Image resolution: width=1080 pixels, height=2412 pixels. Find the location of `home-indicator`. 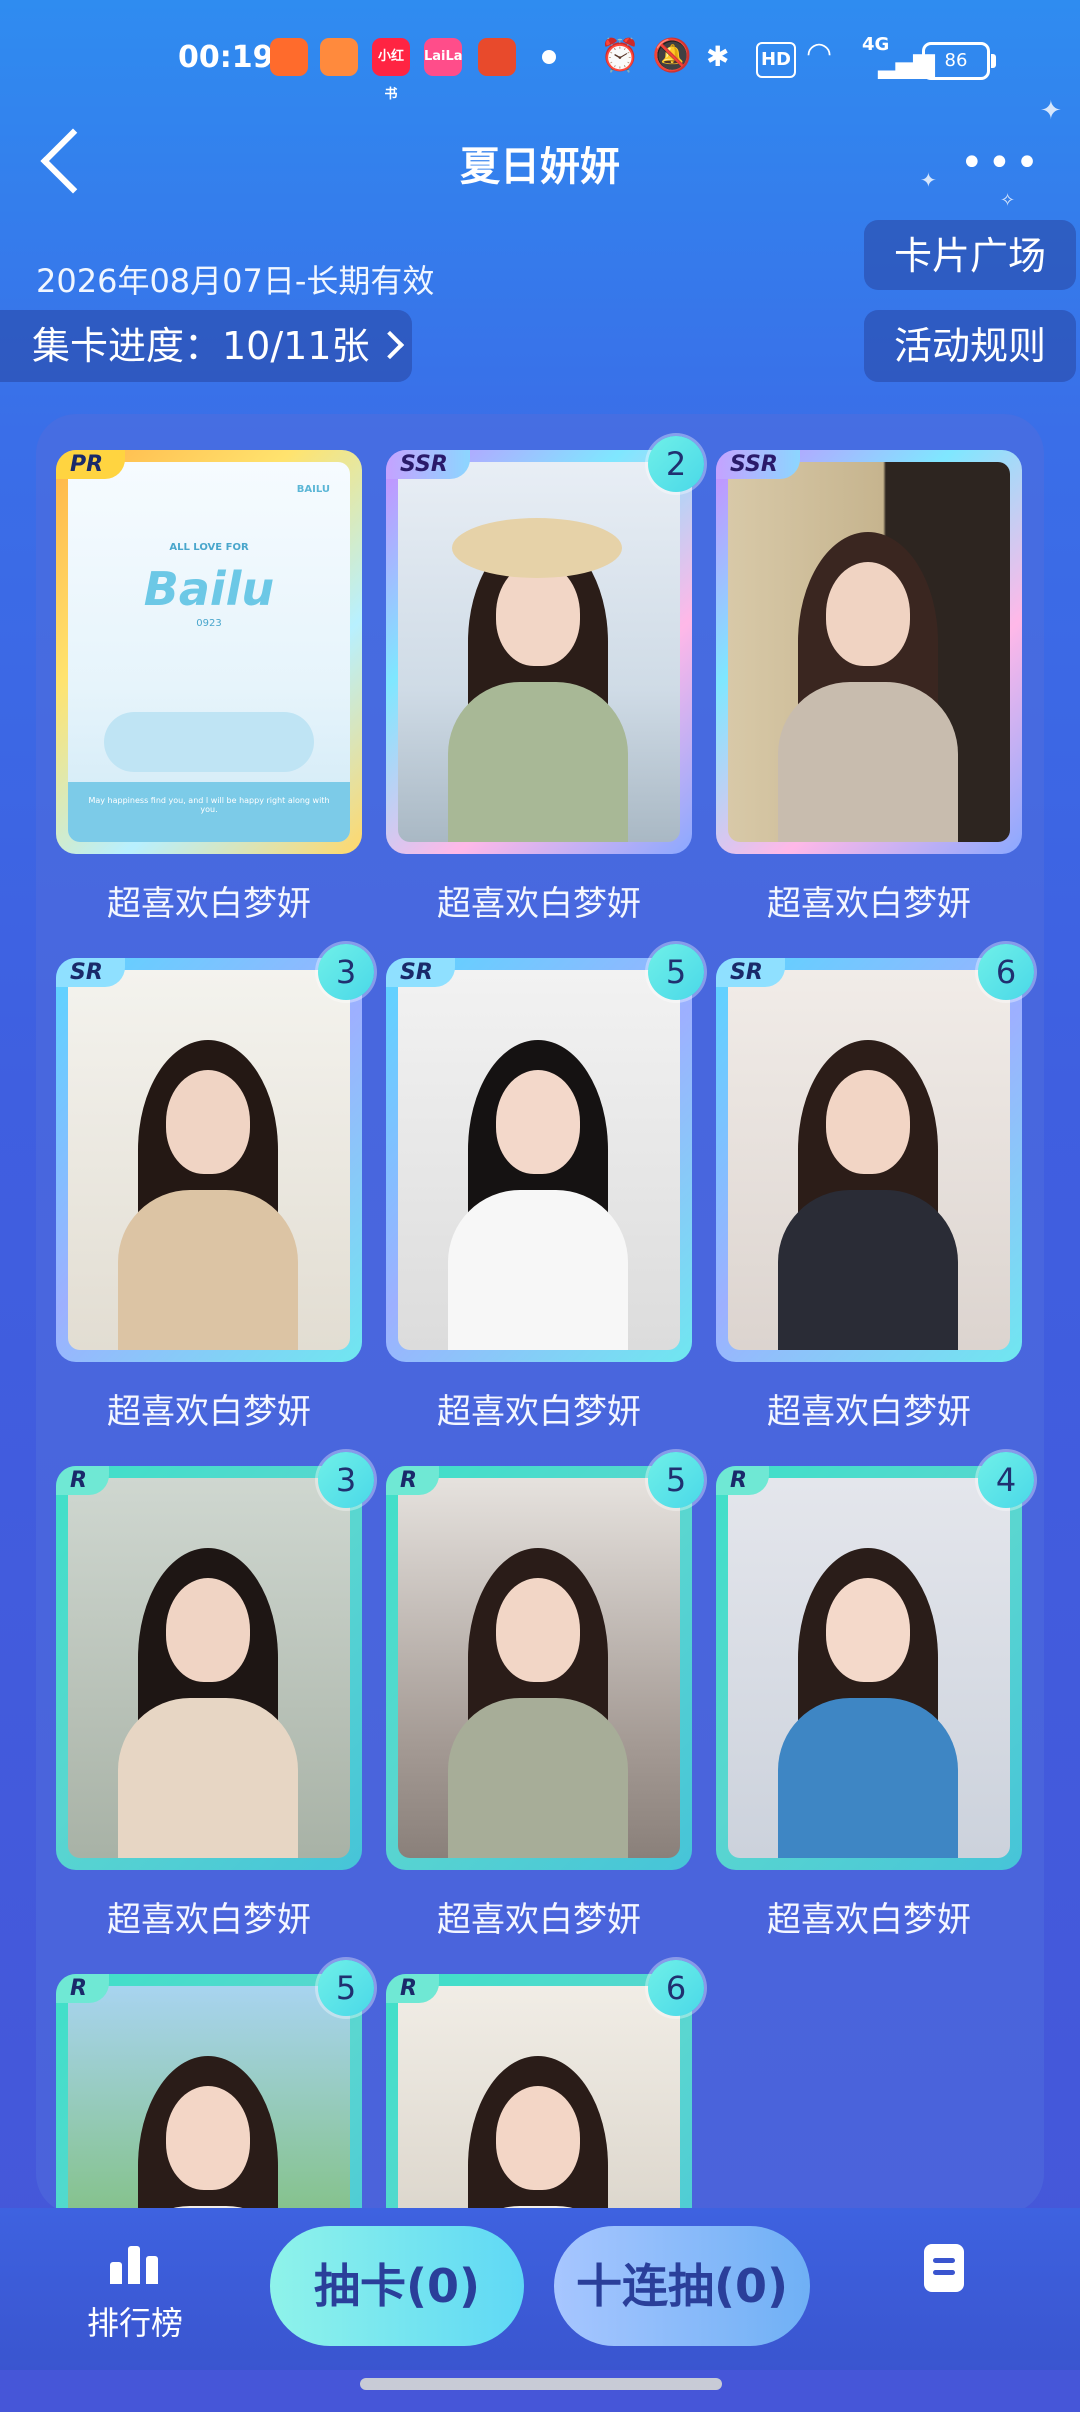

home-indicator is located at coordinates (541, 2384).